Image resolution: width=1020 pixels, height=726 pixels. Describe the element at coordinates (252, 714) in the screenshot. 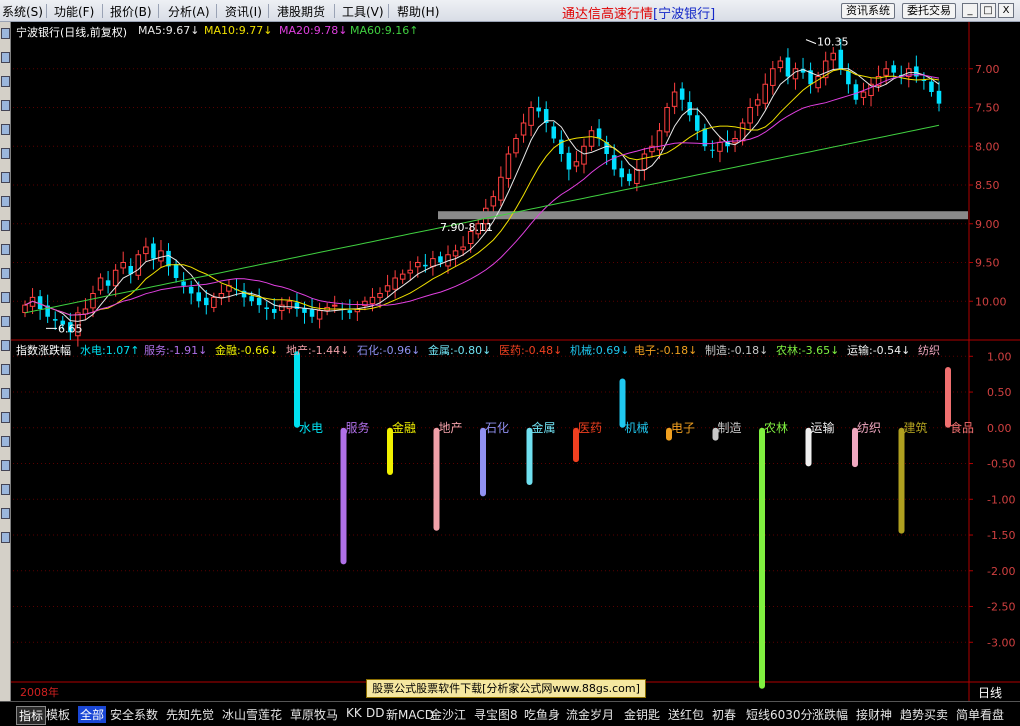

I see `tab-5: 冰山雪莲花` at that location.